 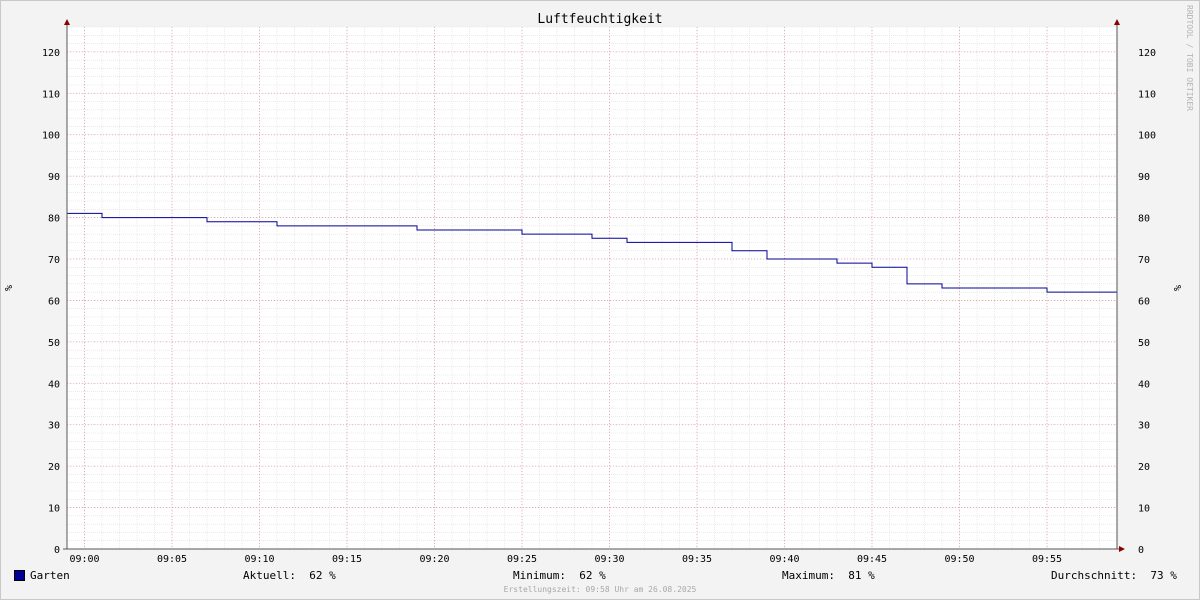 What do you see at coordinates (784, 559) in the screenshot?
I see `x-tick-label: 09:40` at bounding box center [784, 559].